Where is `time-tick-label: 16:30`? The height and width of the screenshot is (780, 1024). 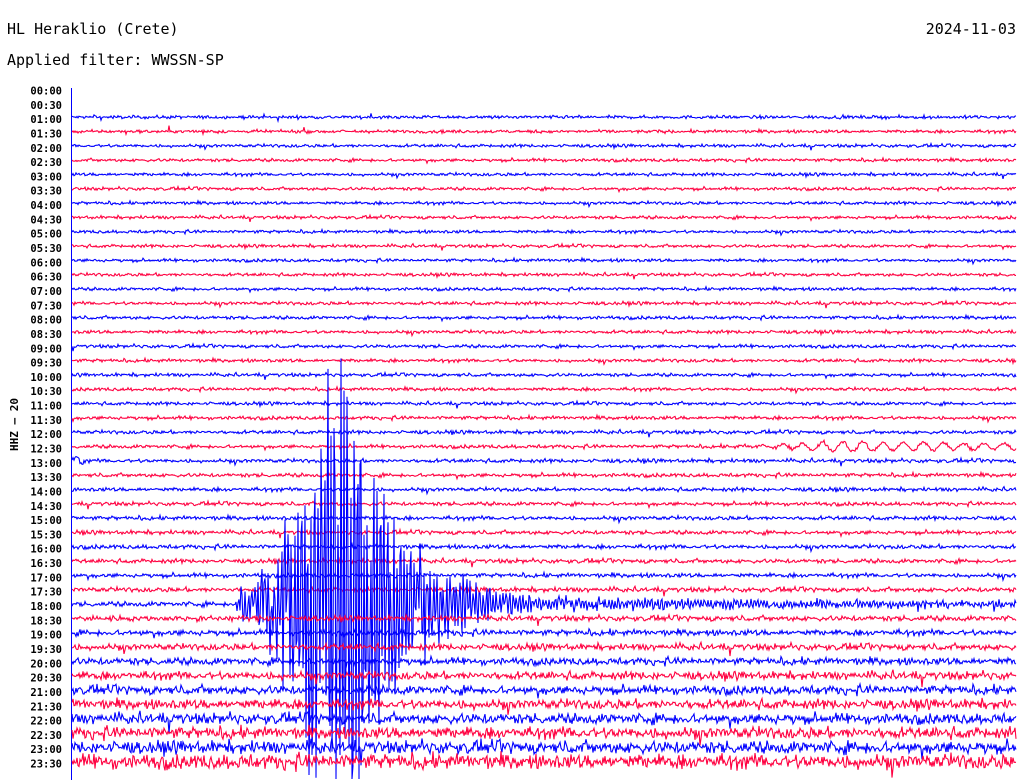
time-tick-label: 16:30 is located at coordinates (46, 564).